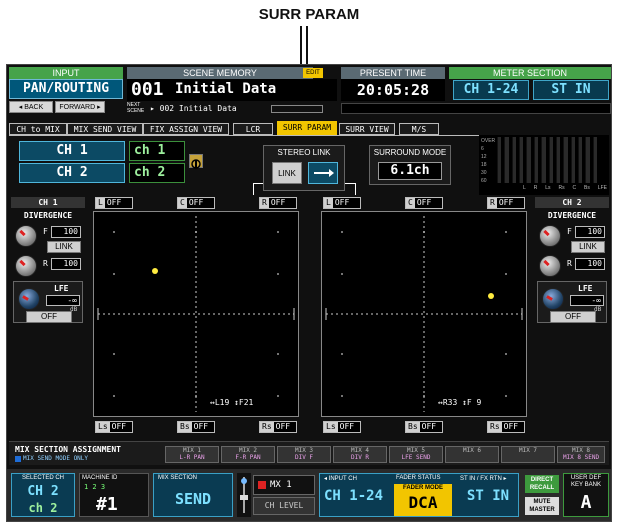 This screenshot has width=618, height=526. Describe the element at coordinates (488, 496) in the screenshot. I see `st-in-value: ST IN` at that location.